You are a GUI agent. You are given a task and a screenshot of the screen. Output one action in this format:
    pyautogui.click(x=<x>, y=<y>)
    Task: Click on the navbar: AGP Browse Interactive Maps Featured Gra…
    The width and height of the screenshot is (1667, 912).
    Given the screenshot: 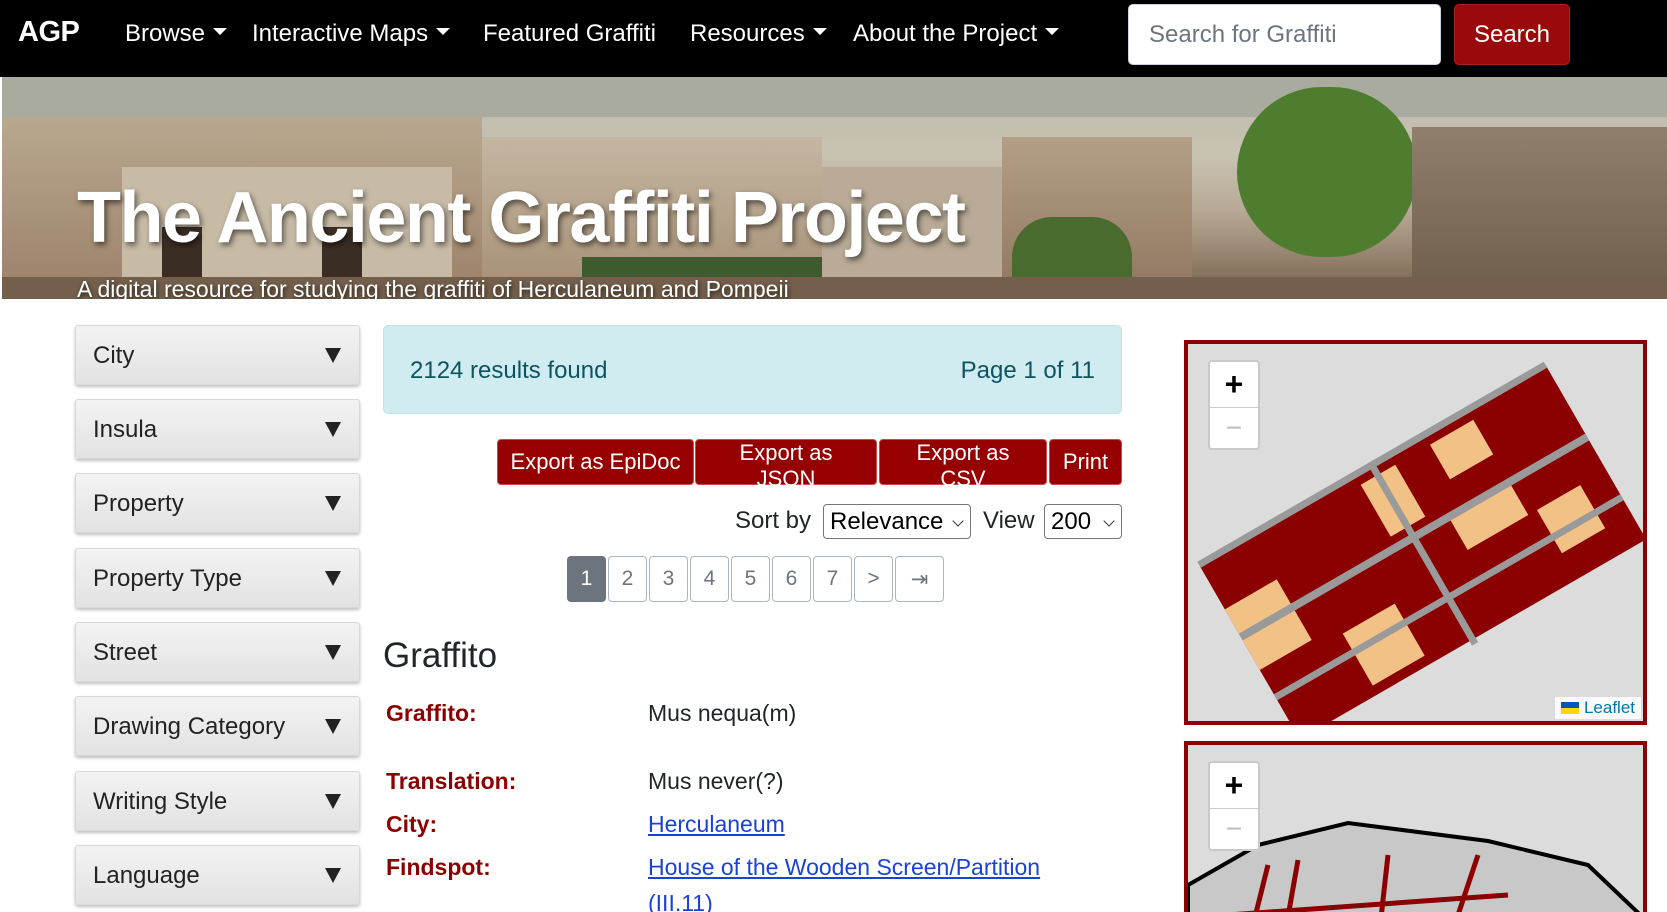 What is the action you would take?
    pyautogui.click(x=833, y=38)
    